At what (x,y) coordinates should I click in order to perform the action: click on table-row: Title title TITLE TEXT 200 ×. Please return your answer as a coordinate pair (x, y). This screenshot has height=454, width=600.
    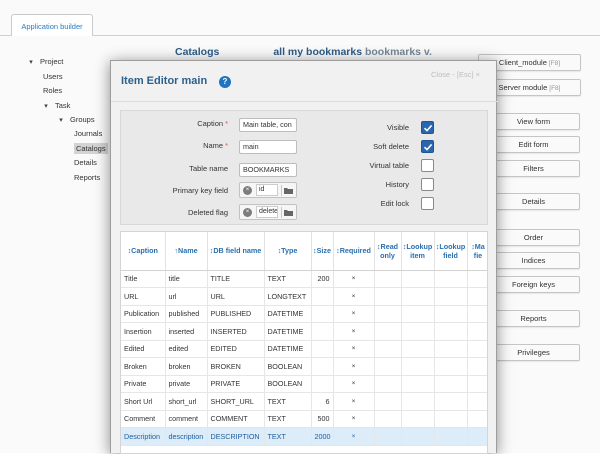
    Looking at the image, I should click on (304, 279).